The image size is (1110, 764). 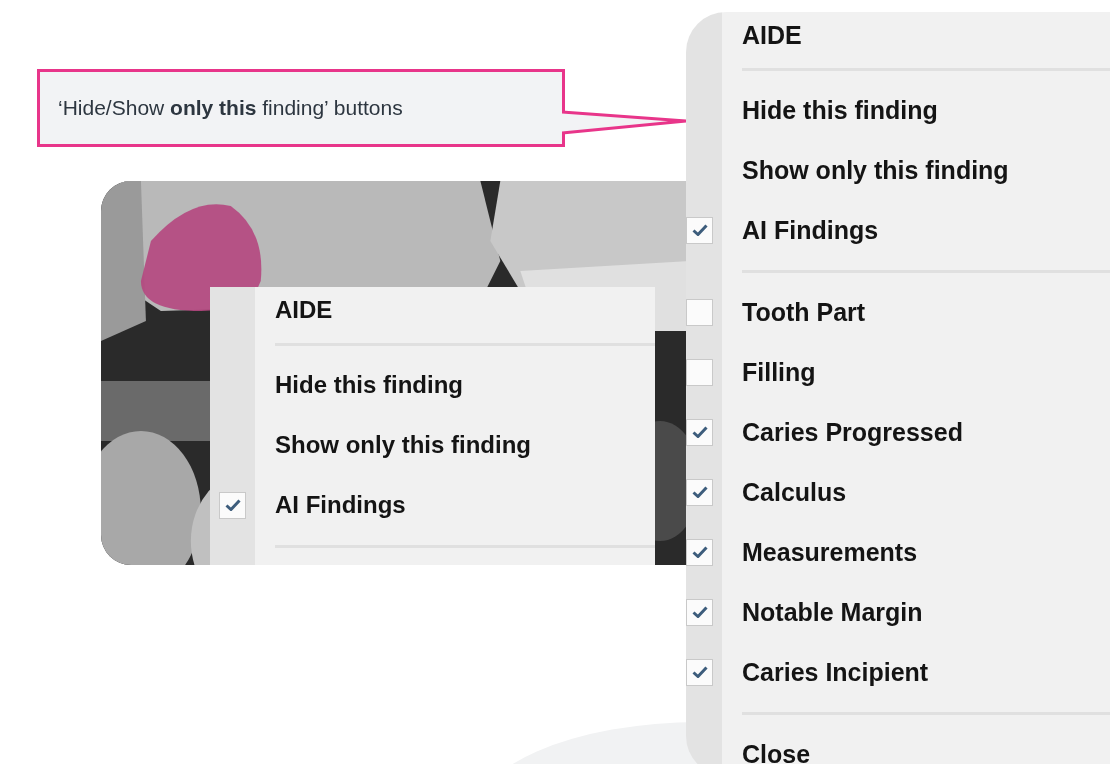 I want to click on menu-item: Measurements, so click(x=830, y=552).